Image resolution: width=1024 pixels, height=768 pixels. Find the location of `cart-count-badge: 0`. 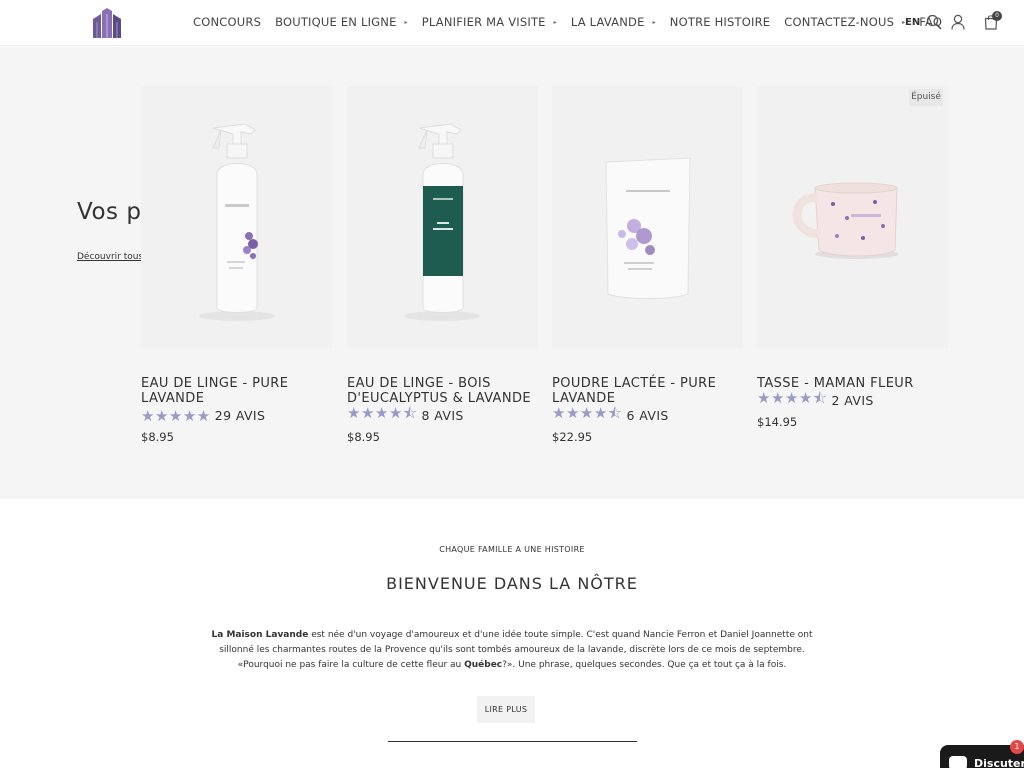

cart-count-badge: 0 is located at coordinates (997, 16).